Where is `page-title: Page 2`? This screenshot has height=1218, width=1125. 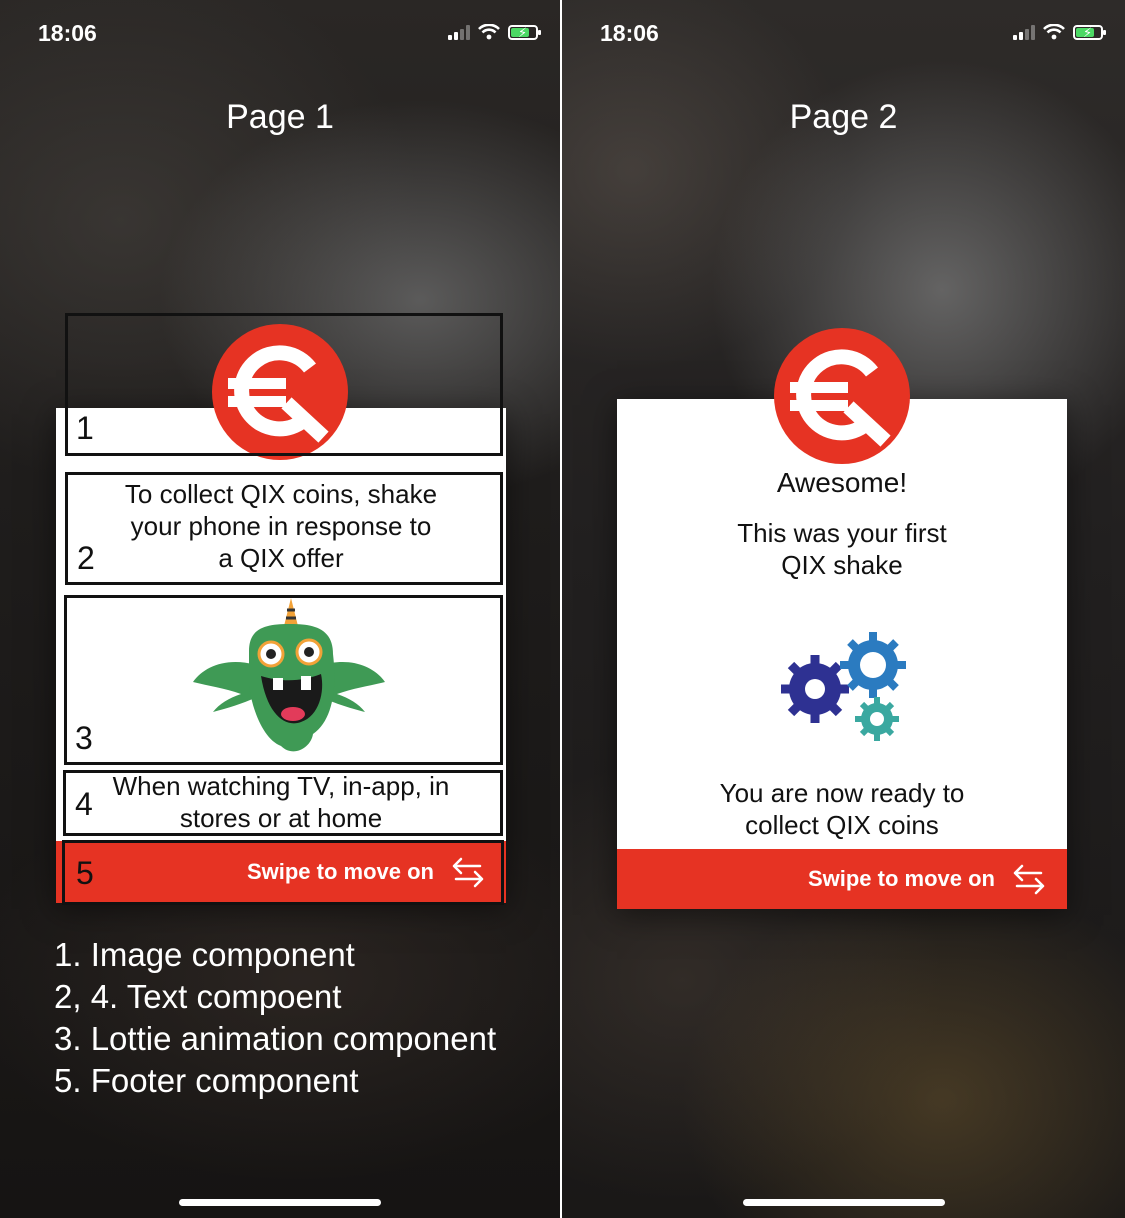 page-title: Page 2 is located at coordinates (843, 117).